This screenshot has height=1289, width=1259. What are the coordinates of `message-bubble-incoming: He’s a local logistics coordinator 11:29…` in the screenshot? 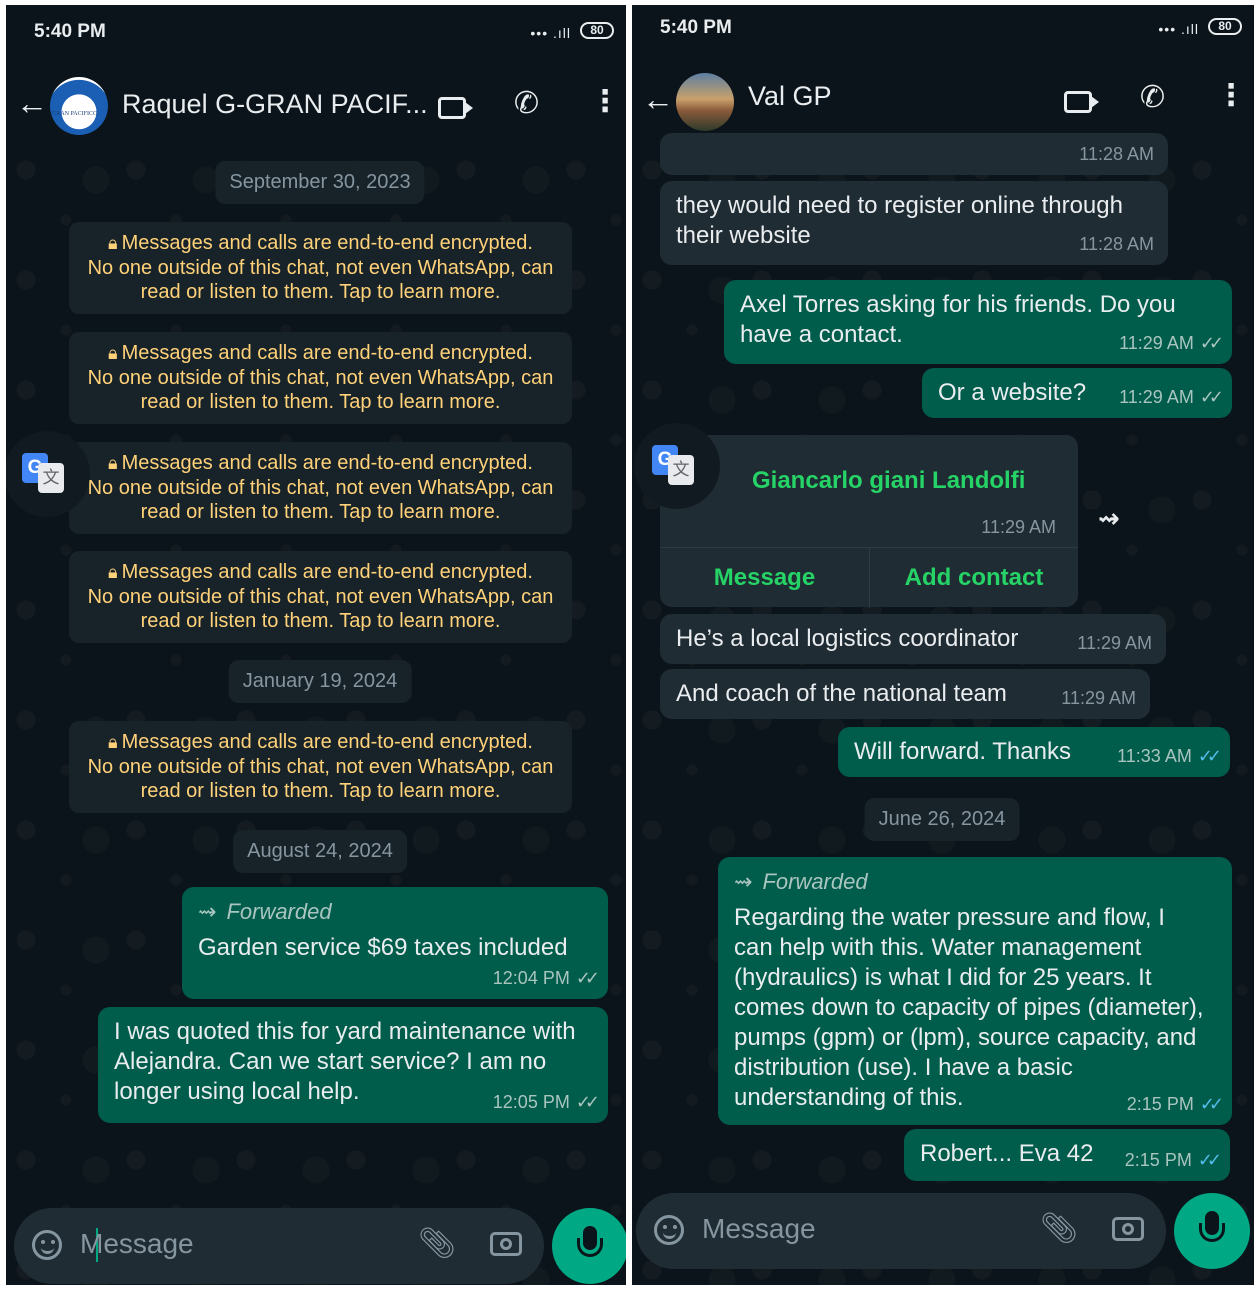 It's located at (913, 639).